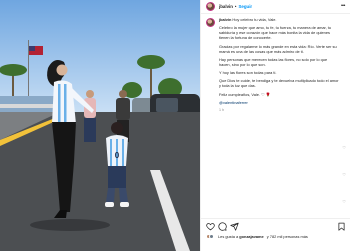  I want to click on comment-icon, so click(222, 226).